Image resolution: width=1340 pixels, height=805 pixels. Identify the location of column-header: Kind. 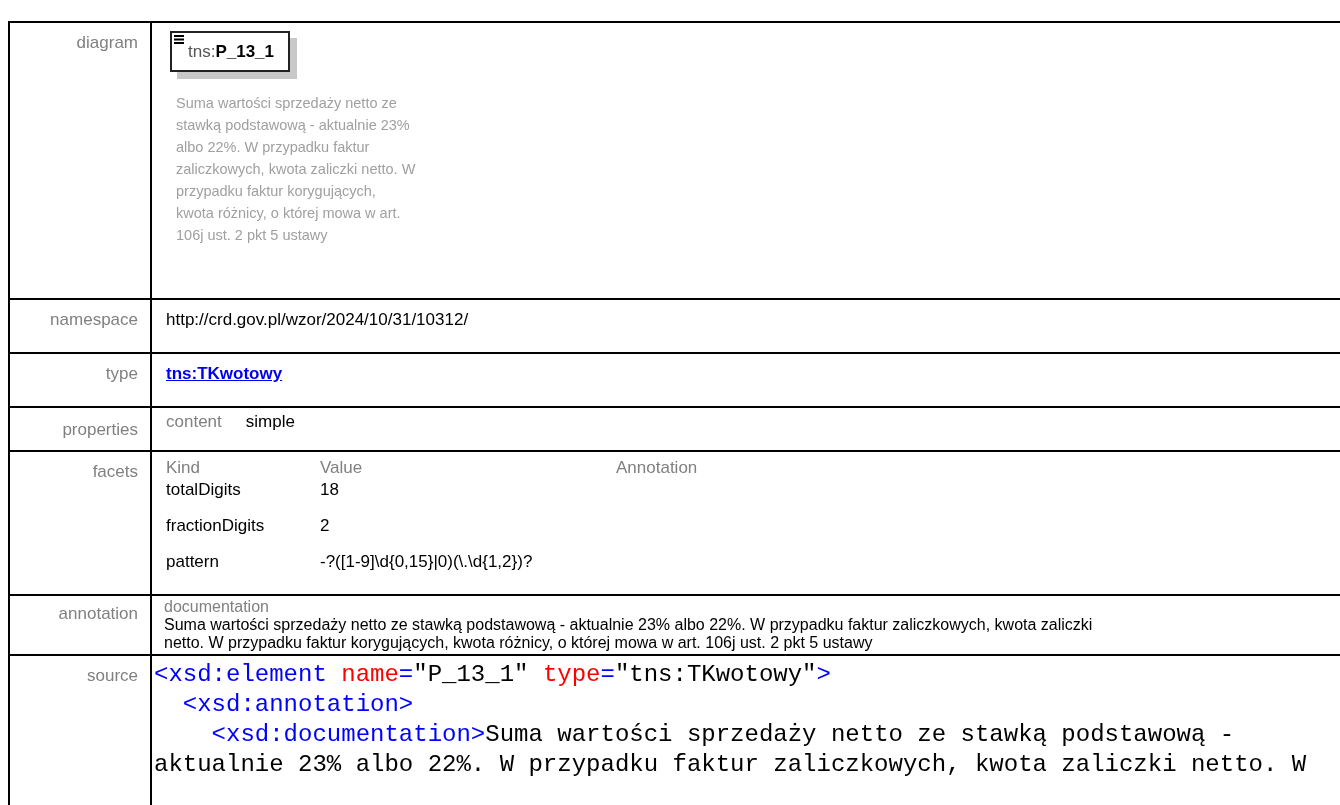
(184, 468).